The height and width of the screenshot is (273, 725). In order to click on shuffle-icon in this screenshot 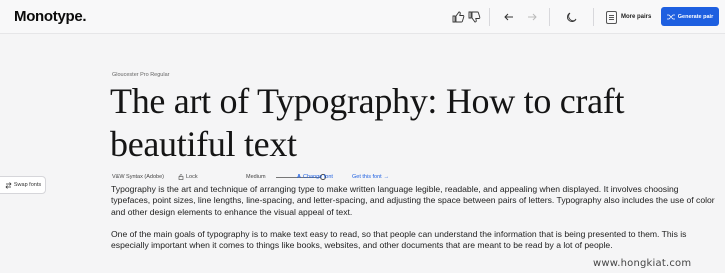, I will do `click(670, 16)`.